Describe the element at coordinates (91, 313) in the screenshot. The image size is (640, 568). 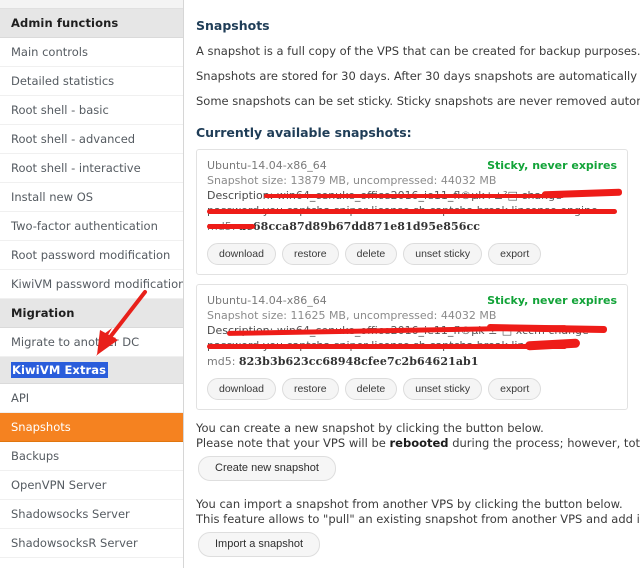
I see `sidebar-group-header-migration: Migration` at that location.